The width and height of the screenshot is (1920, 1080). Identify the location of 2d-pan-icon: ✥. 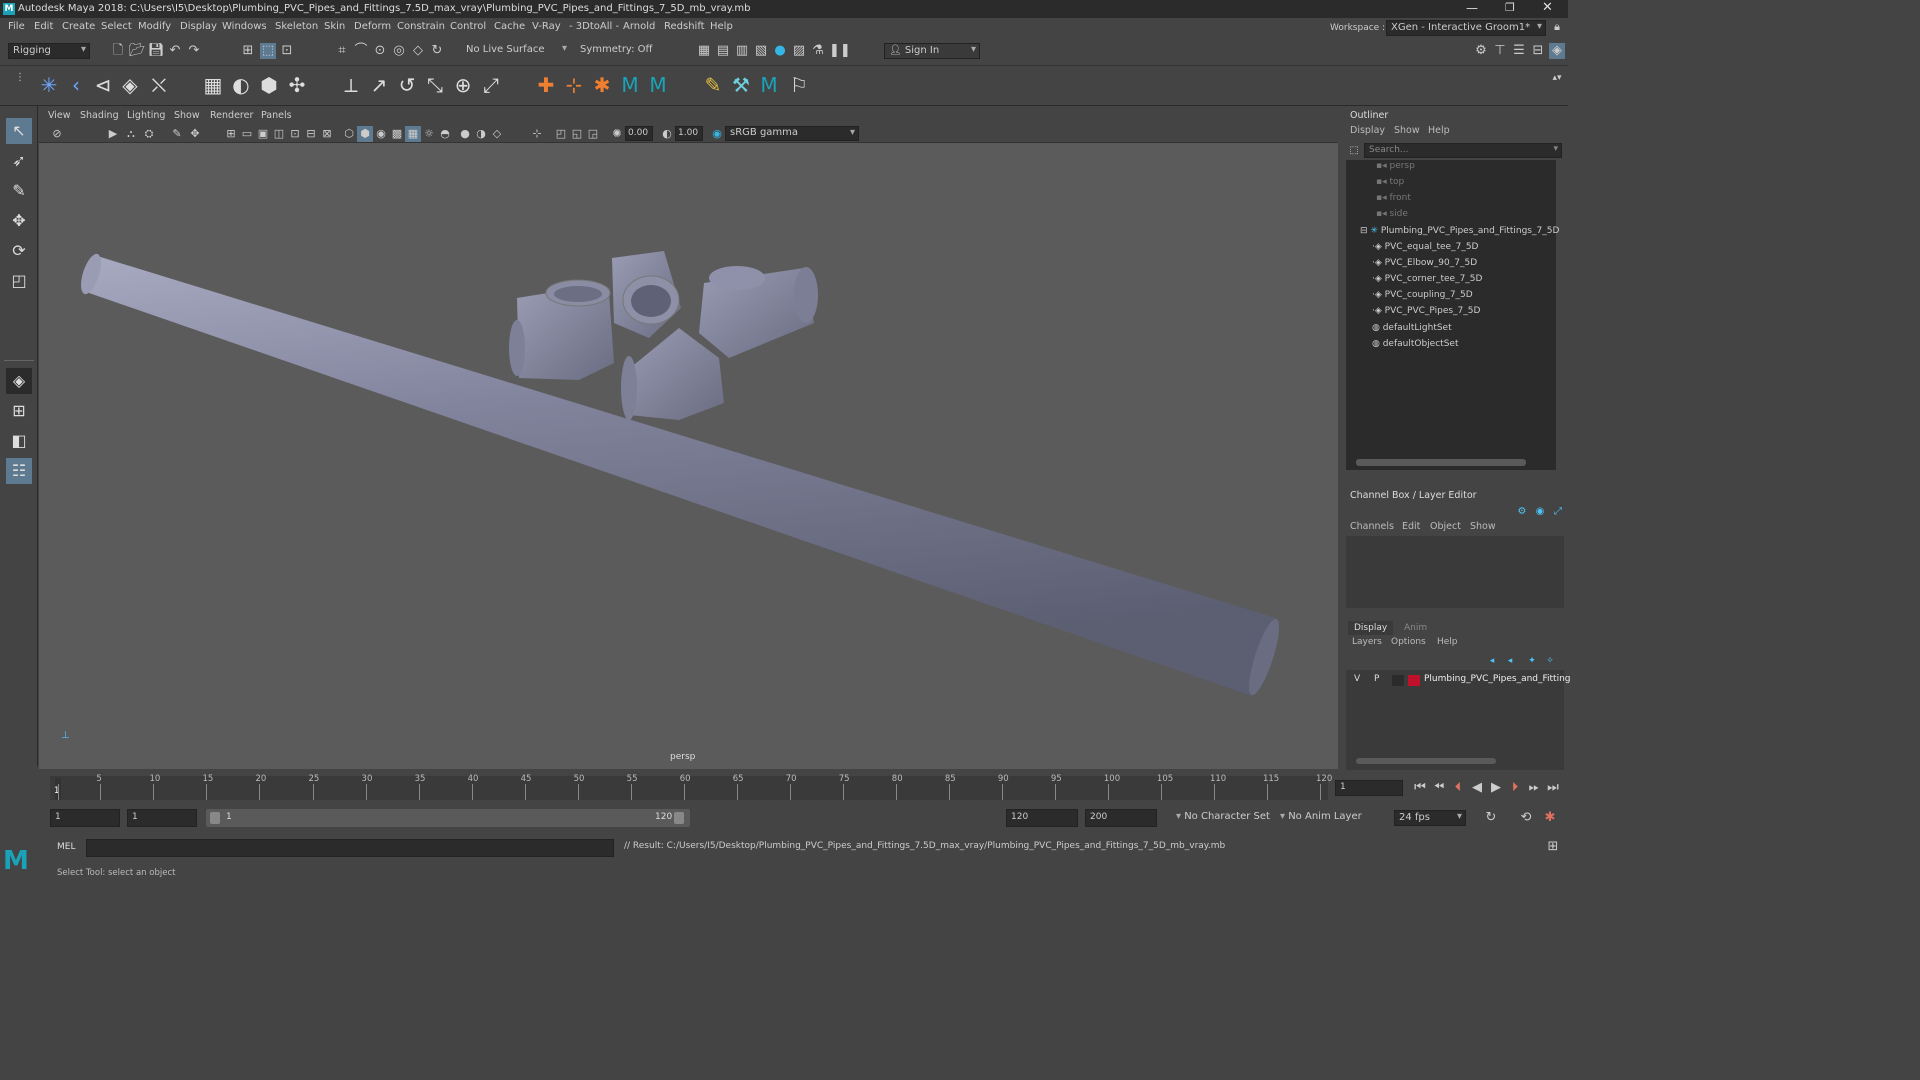
(195, 134).